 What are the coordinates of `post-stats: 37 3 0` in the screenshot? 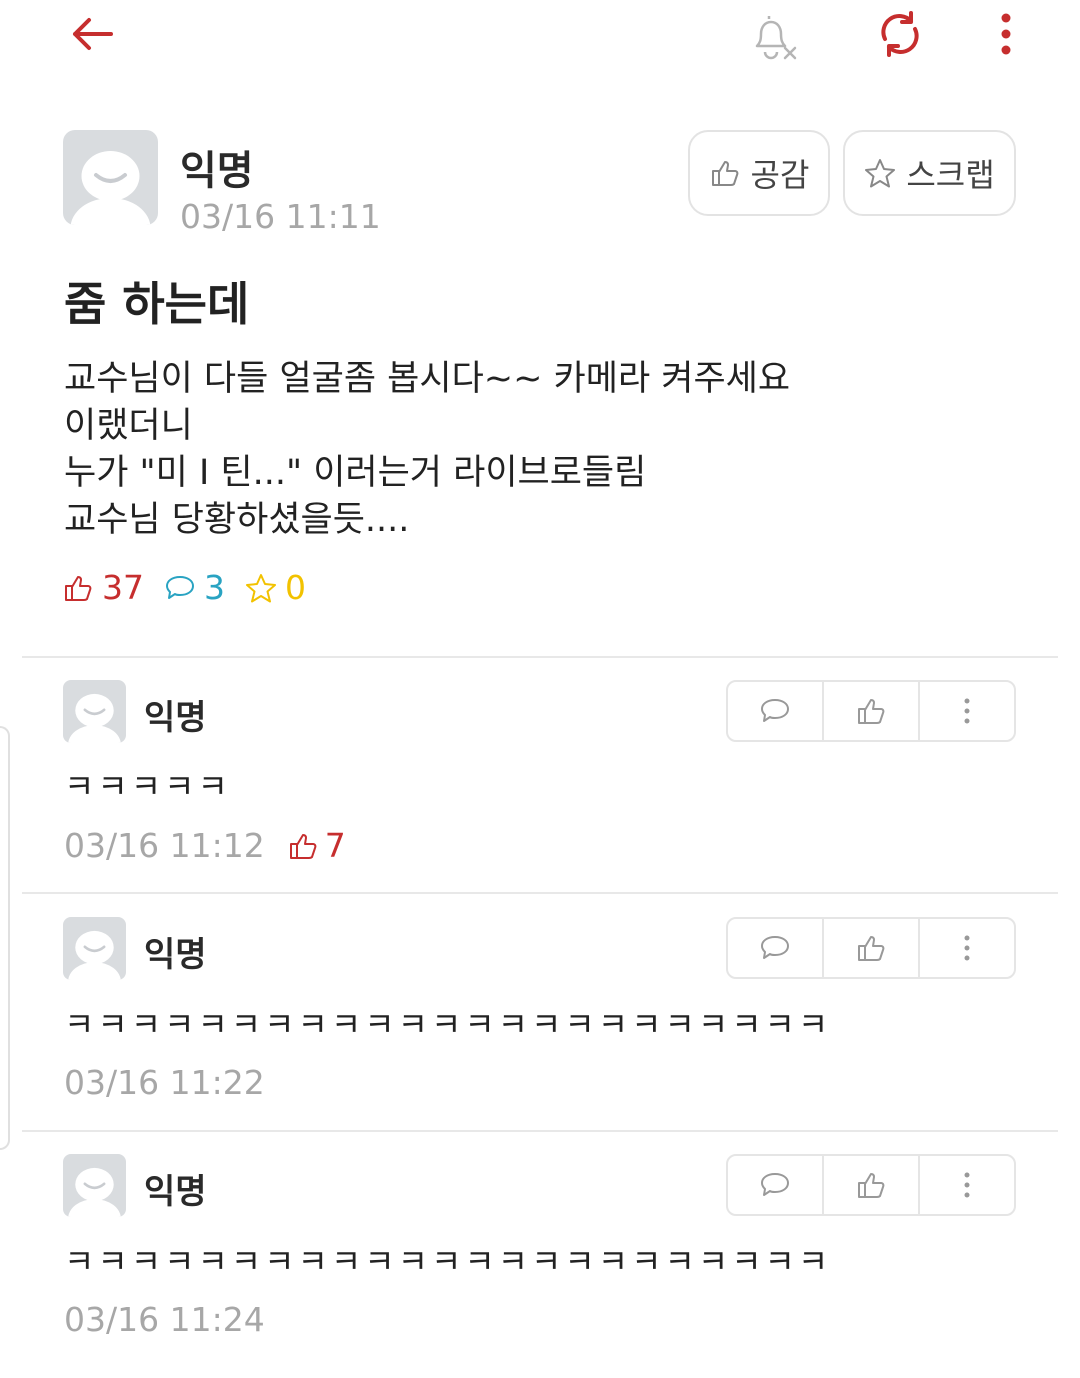 It's located at (194, 587).